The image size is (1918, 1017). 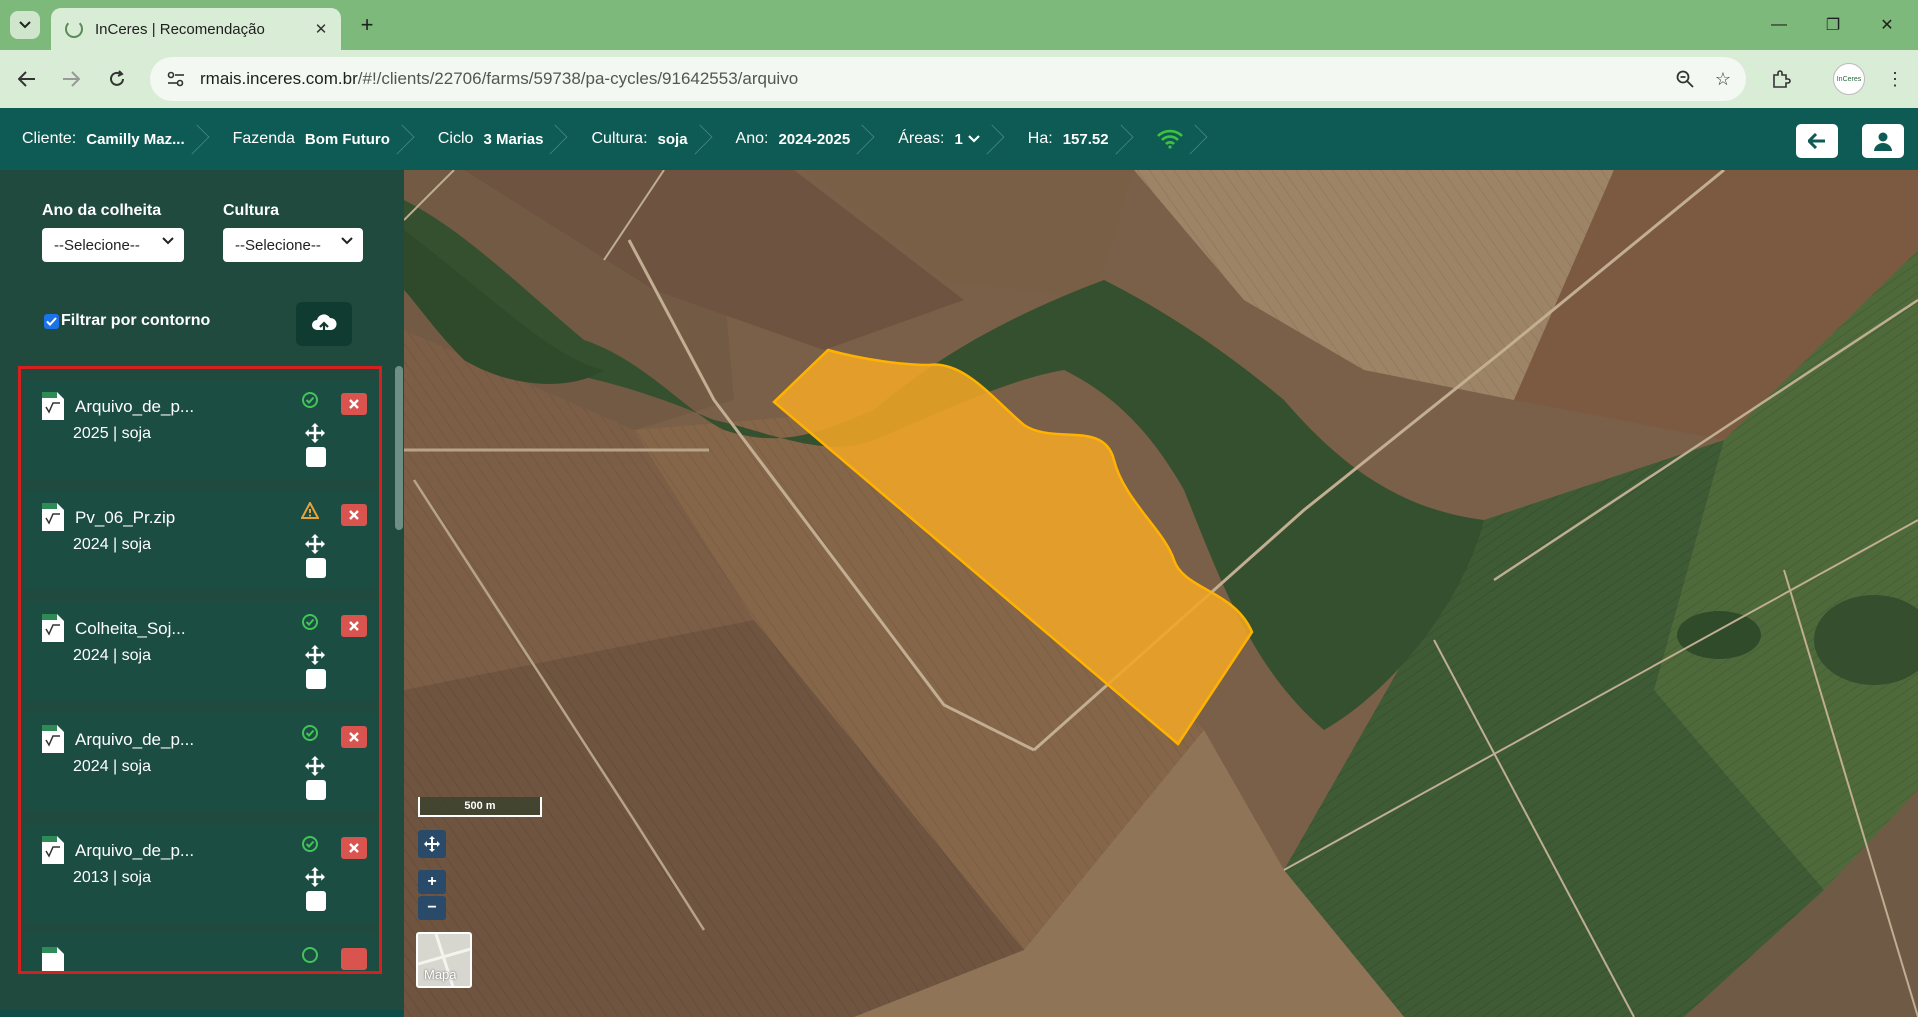 I want to click on upload-button, so click(x=324, y=324).